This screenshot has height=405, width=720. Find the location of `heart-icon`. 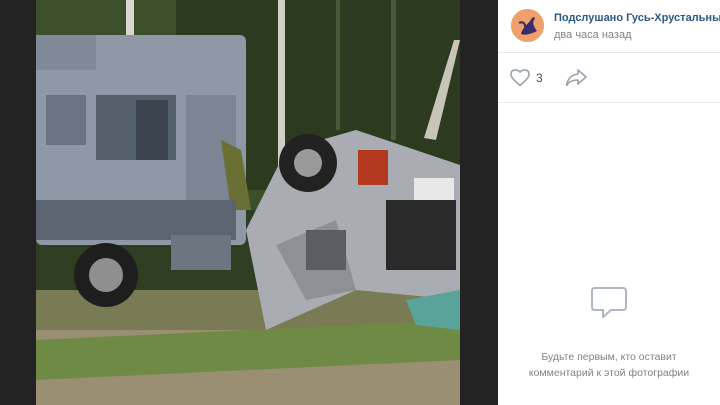

heart-icon is located at coordinates (520, 78).